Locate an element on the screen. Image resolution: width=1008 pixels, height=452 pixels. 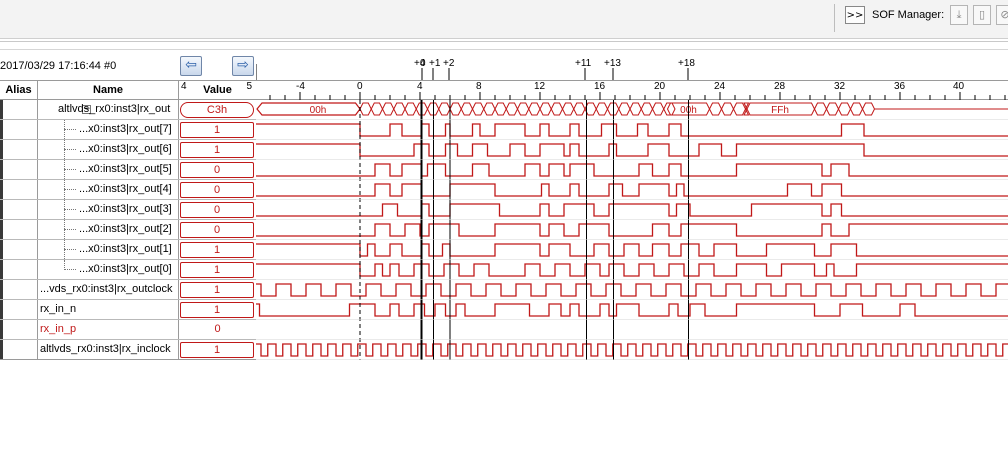
sof-manager-label: SOF Manager: is located at coordinates (908, 15).